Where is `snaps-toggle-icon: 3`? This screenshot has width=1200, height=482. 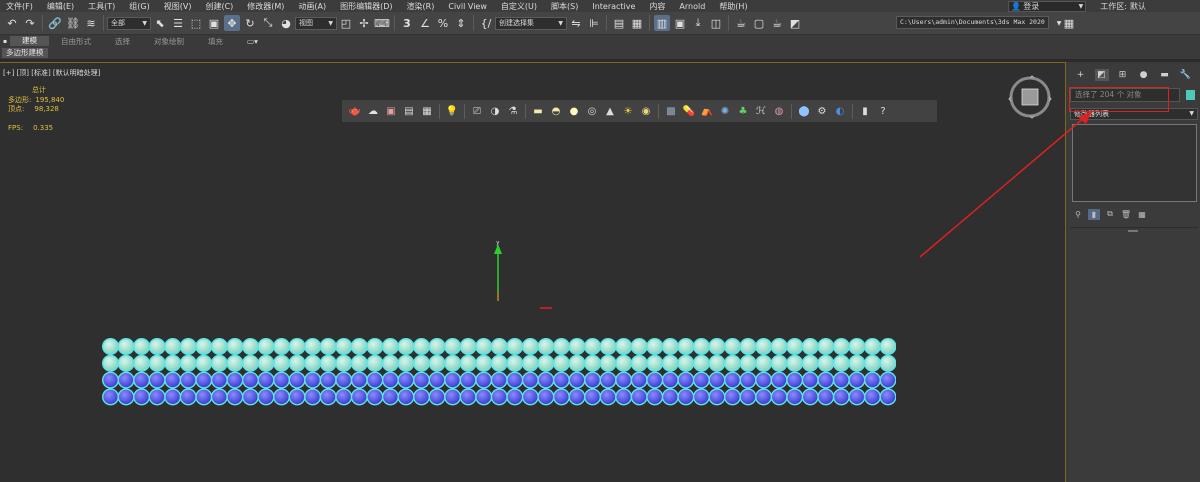
snaps-toggle-icon: 3 is located at coordinates (407, 23).